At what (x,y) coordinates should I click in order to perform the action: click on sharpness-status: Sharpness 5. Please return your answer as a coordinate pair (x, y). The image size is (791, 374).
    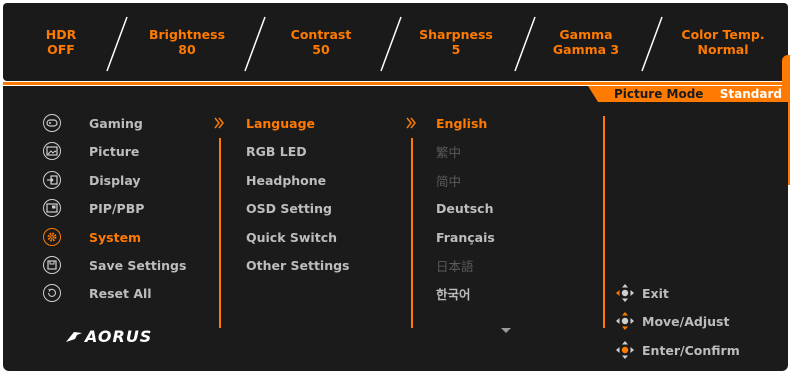
    Looking at the image, I should click on (456, 42).